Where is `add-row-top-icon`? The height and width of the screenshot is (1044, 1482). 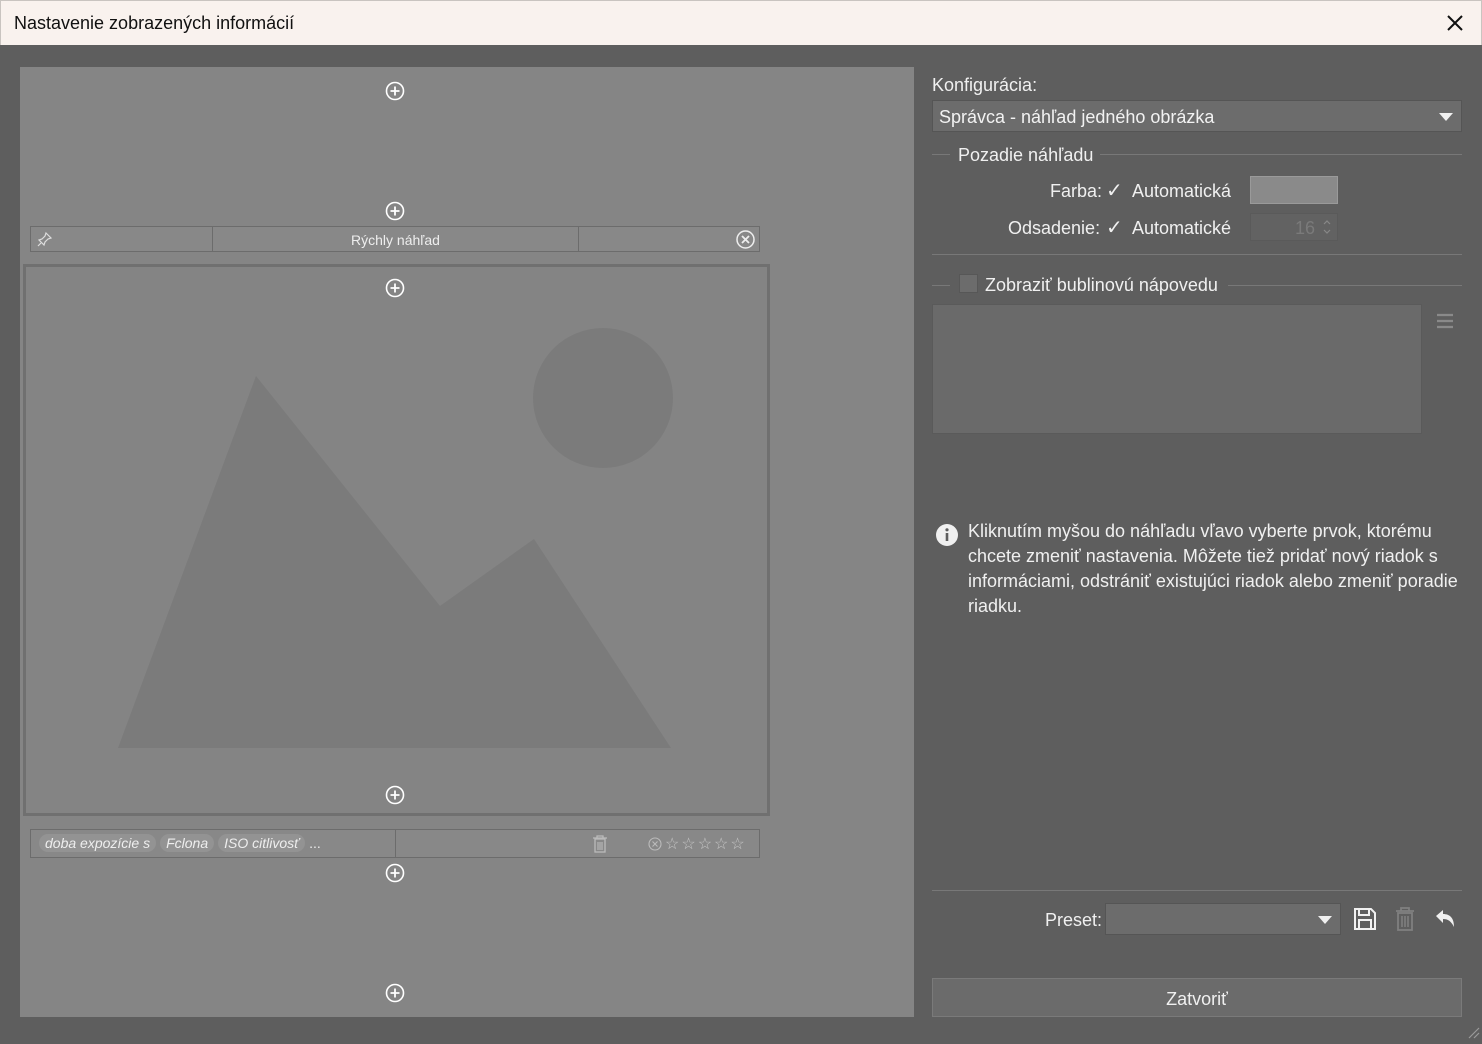 add-row-top-icon is located at coordinates (395, 91).